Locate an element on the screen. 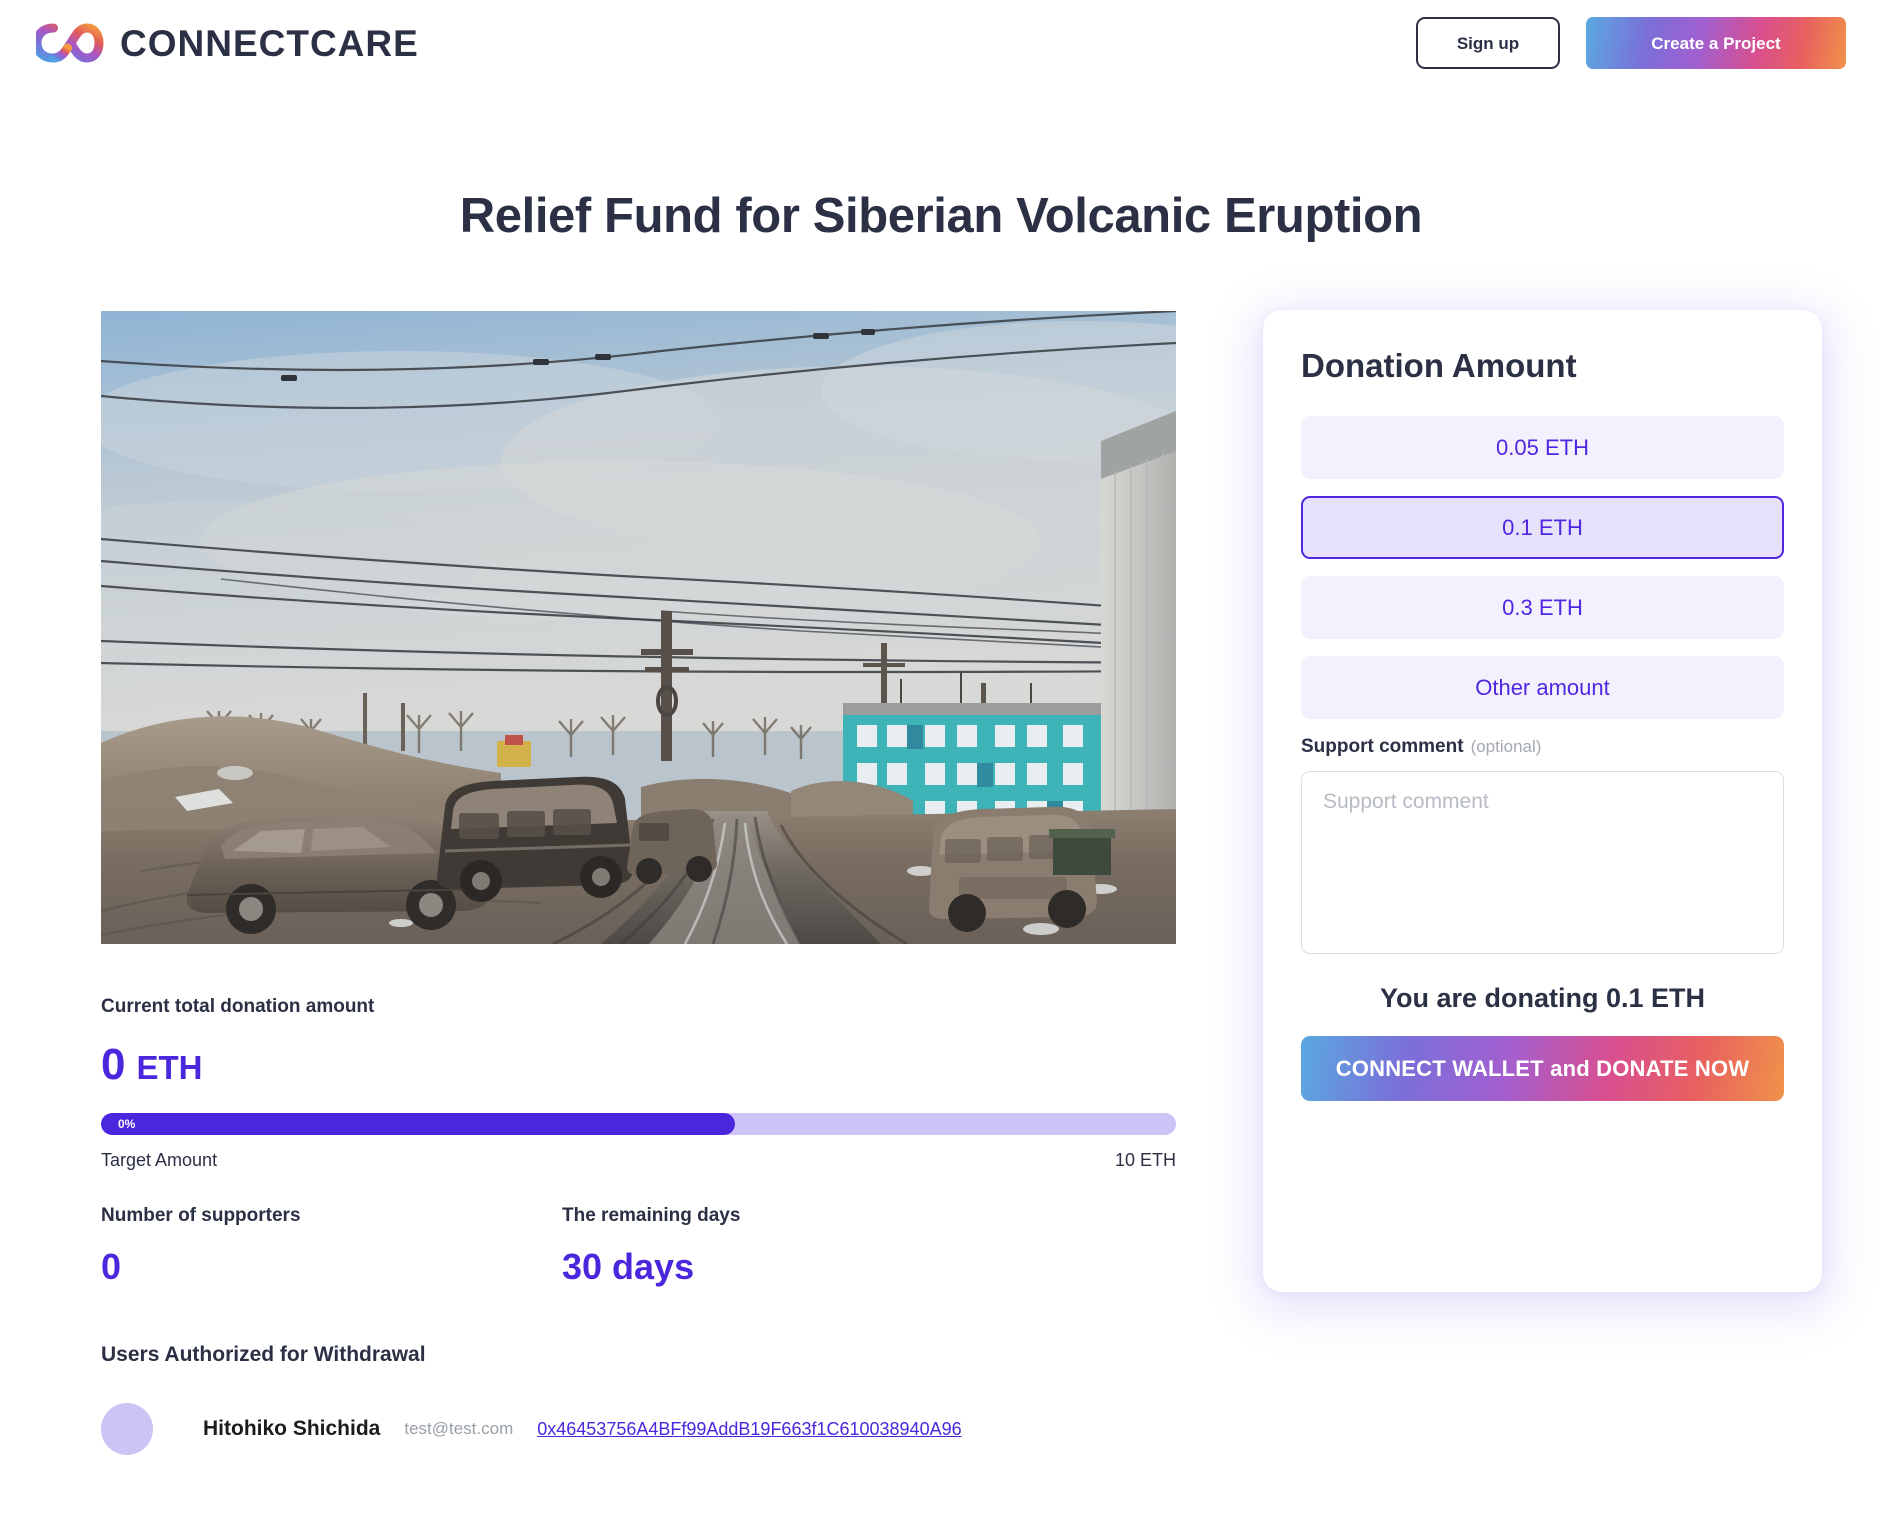  brand: CONNECTCARE is located at coordinates (227, 43).